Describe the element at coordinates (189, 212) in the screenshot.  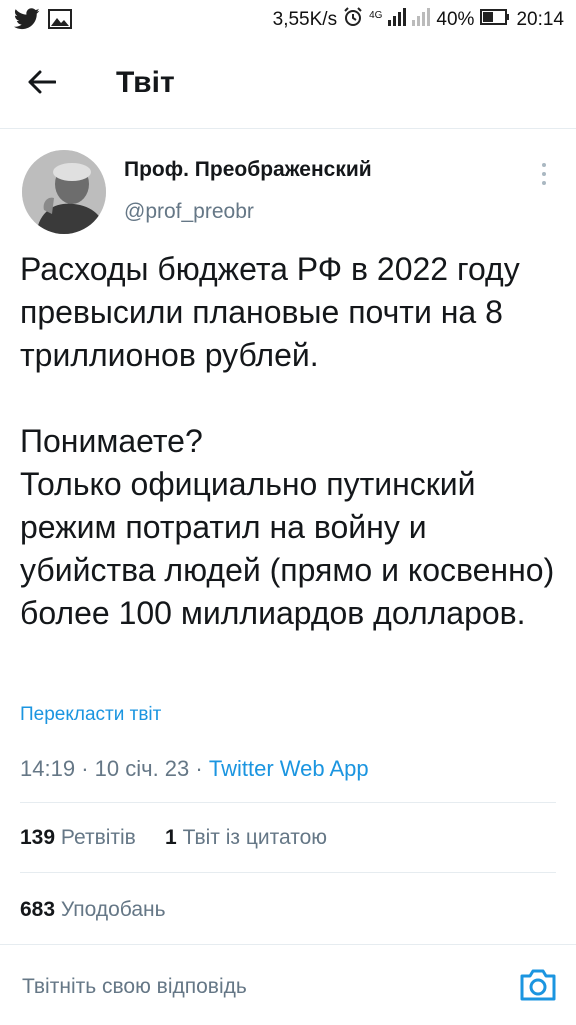
I see `author-handle: @prof_preobr` at that location.